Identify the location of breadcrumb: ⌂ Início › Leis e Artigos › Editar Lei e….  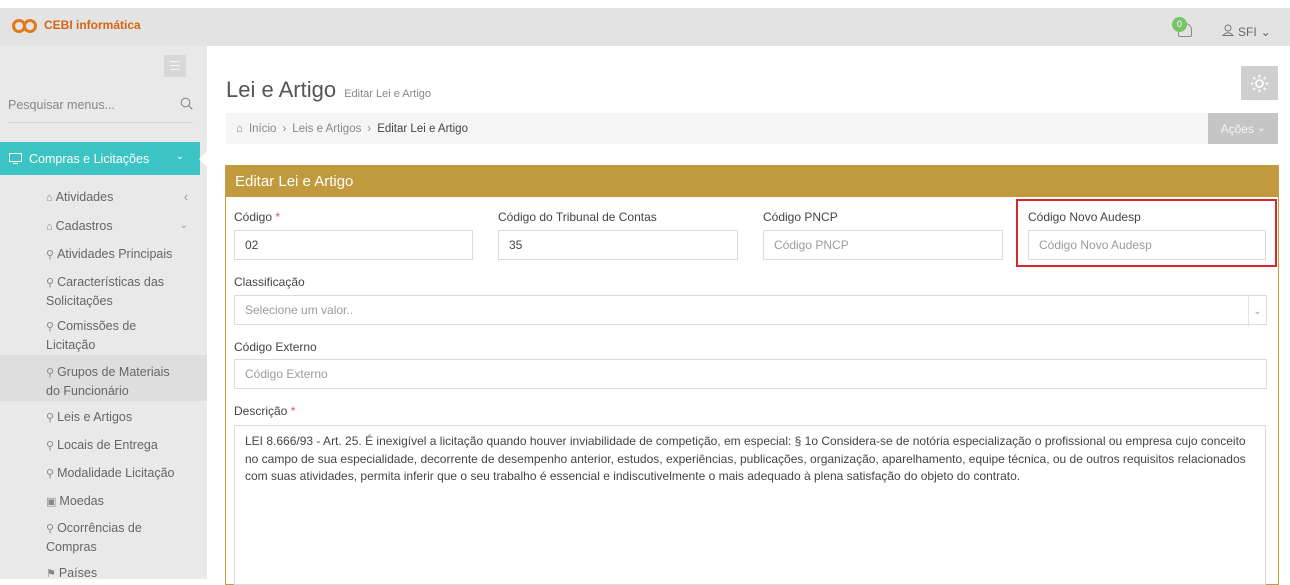
(717, 128).